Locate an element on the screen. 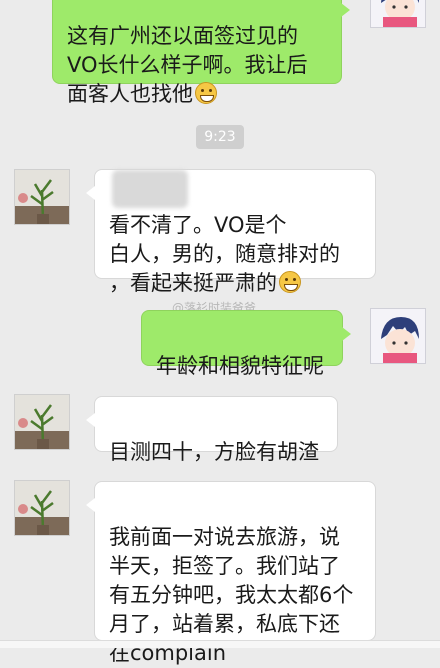 This screenshot has height=668, width=440. message-bubble-incoming-2: 目测四十，方脸有胡渣 is located at coordinates (212, 430).